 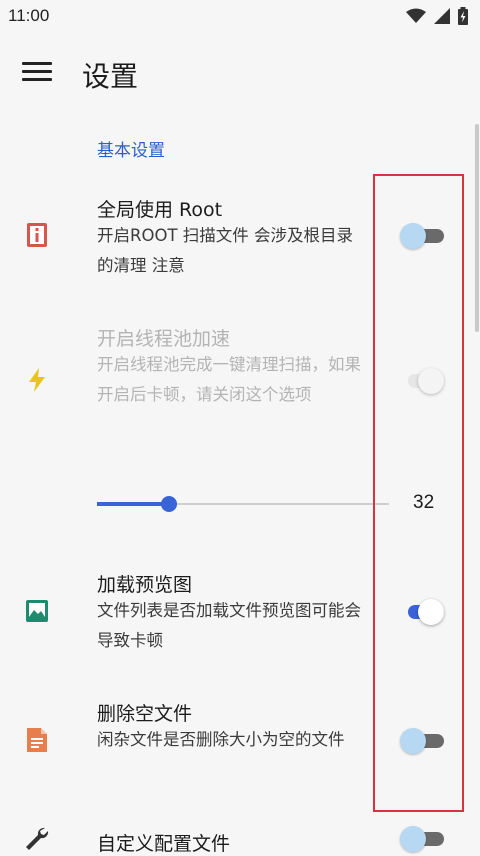 I want to click on setting-summary: 开启ROOT 扫描文件 会涉及根目录的清理 注意, so click(x=225, y=250).